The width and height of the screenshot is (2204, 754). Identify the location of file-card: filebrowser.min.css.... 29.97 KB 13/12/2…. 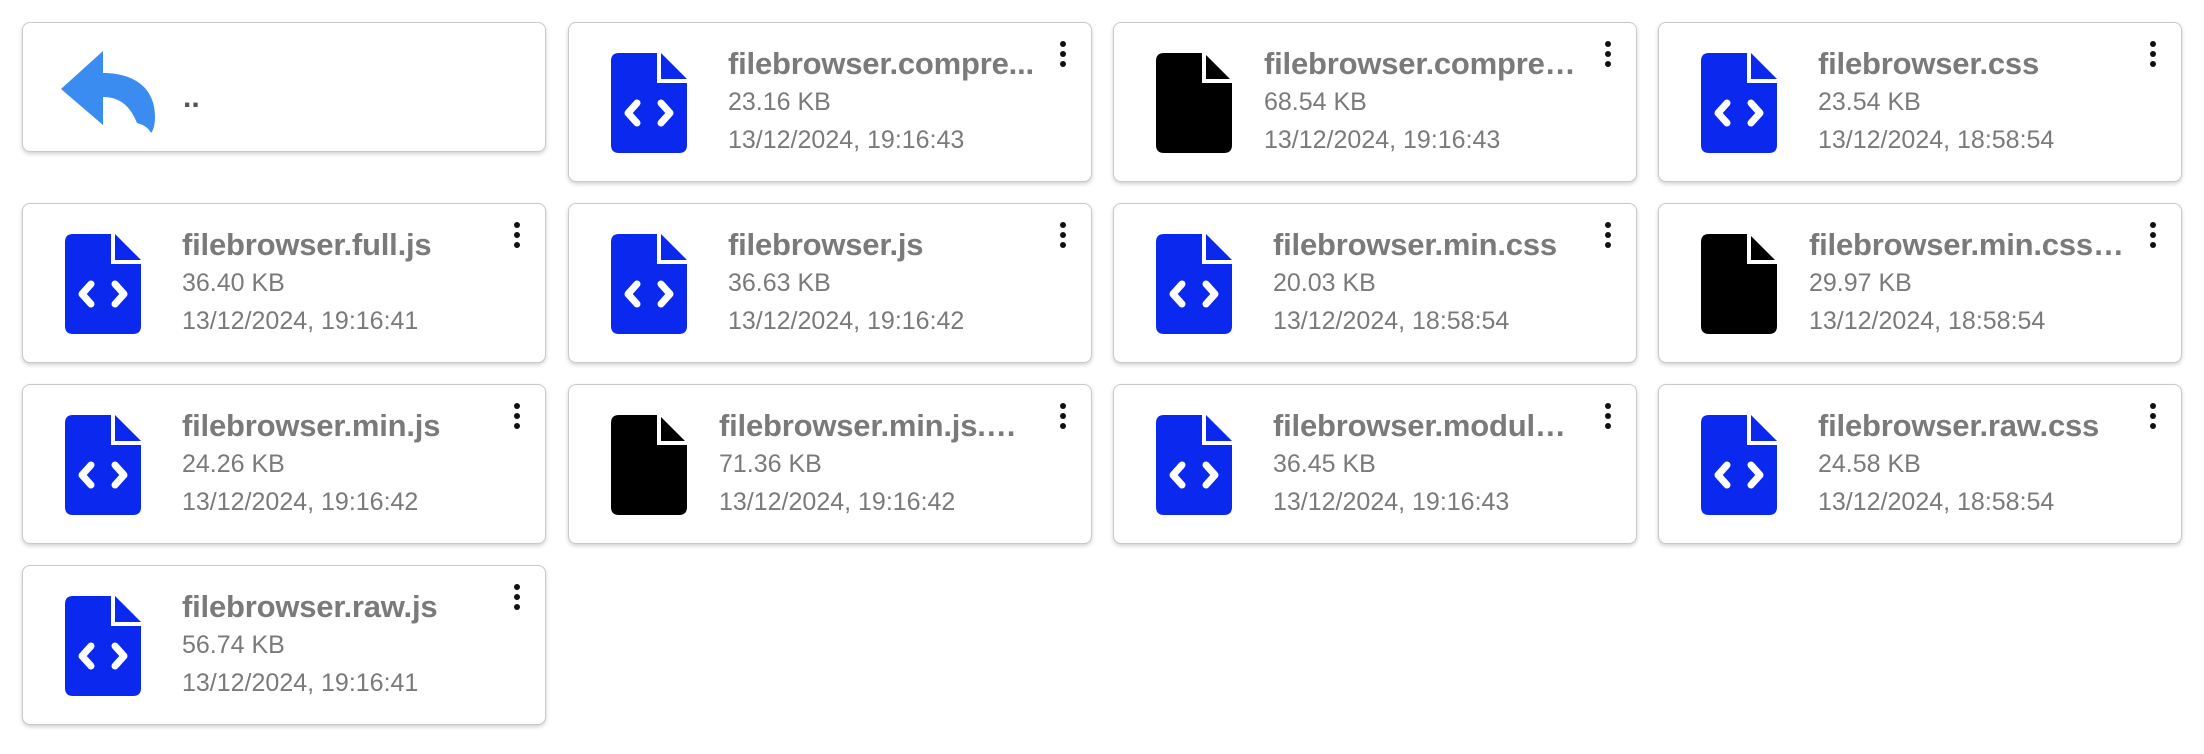
(1920, 283).